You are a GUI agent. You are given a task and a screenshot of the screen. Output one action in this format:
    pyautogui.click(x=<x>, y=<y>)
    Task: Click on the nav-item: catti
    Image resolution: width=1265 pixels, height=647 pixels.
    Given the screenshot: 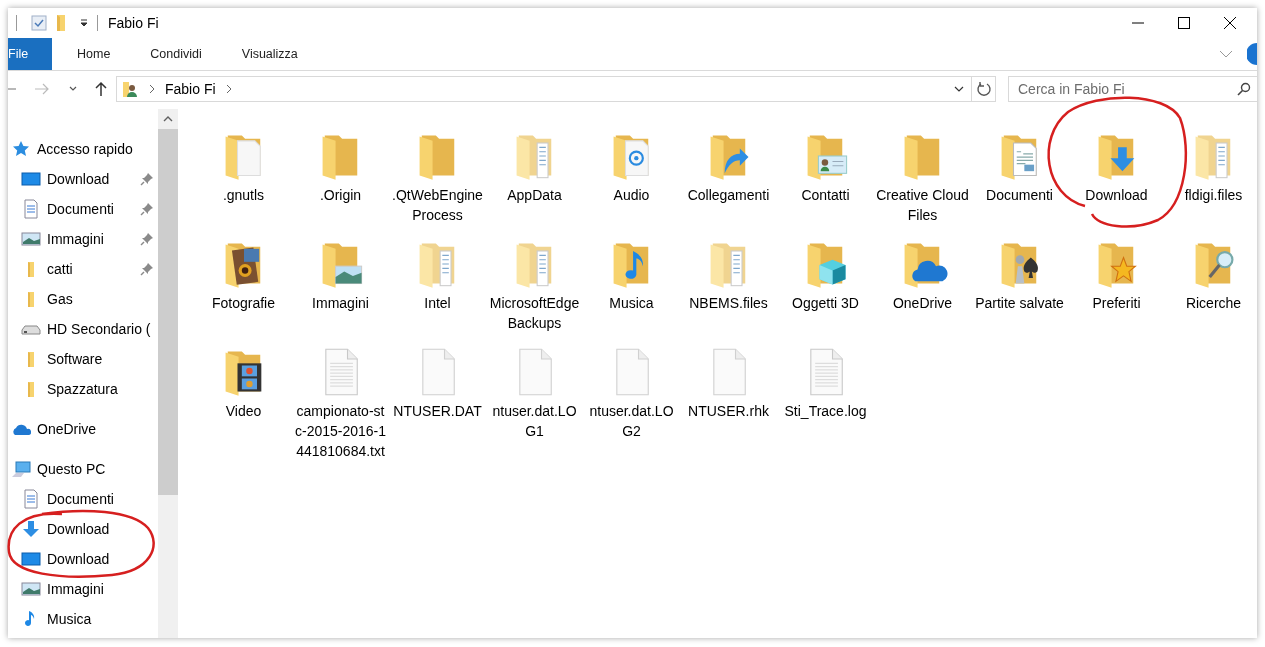 What is the action you would take?
    pyautogui.click(x=83, y=269)
    